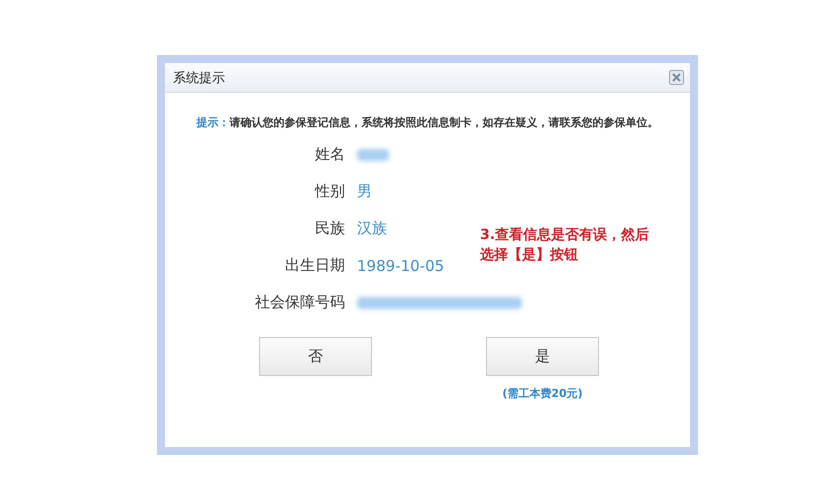 The height and width of the screenshot is (504, 830). Describe the element at coordinates (365, 191) in the screenshot. I see `field-value: 男` at that location.